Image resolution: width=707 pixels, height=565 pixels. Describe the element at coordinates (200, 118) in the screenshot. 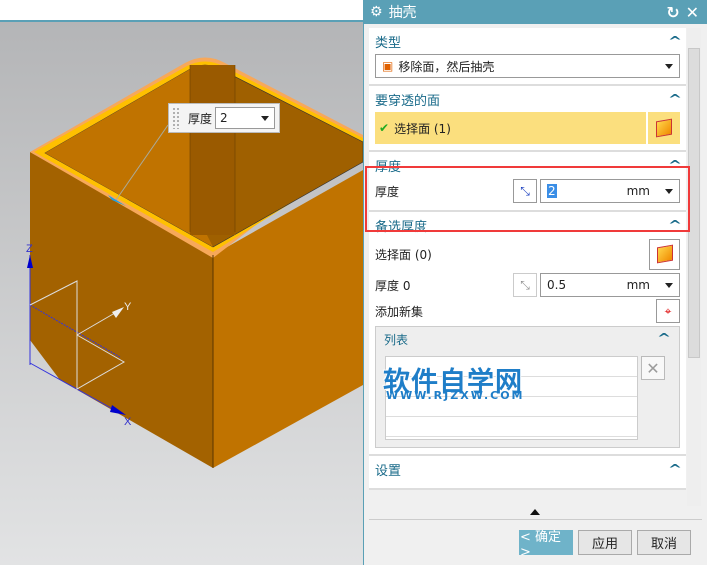

I see `thickness-tag-label: 厚度` at that location.